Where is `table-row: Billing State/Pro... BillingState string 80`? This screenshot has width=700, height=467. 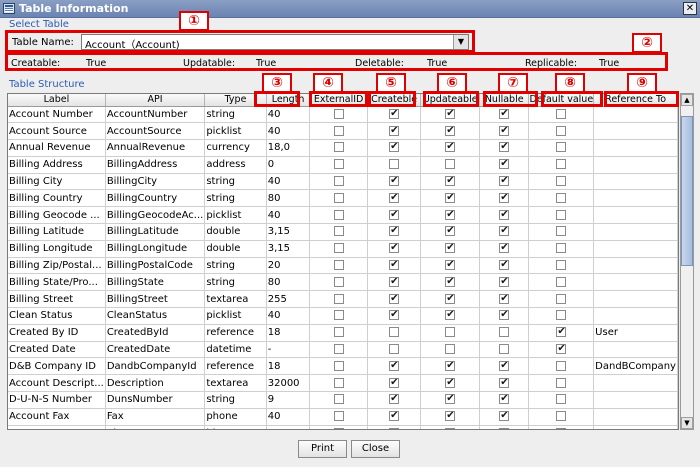 table-row: Billing State/Pro... BillingState string 80 is located at coordinates (343, 282).